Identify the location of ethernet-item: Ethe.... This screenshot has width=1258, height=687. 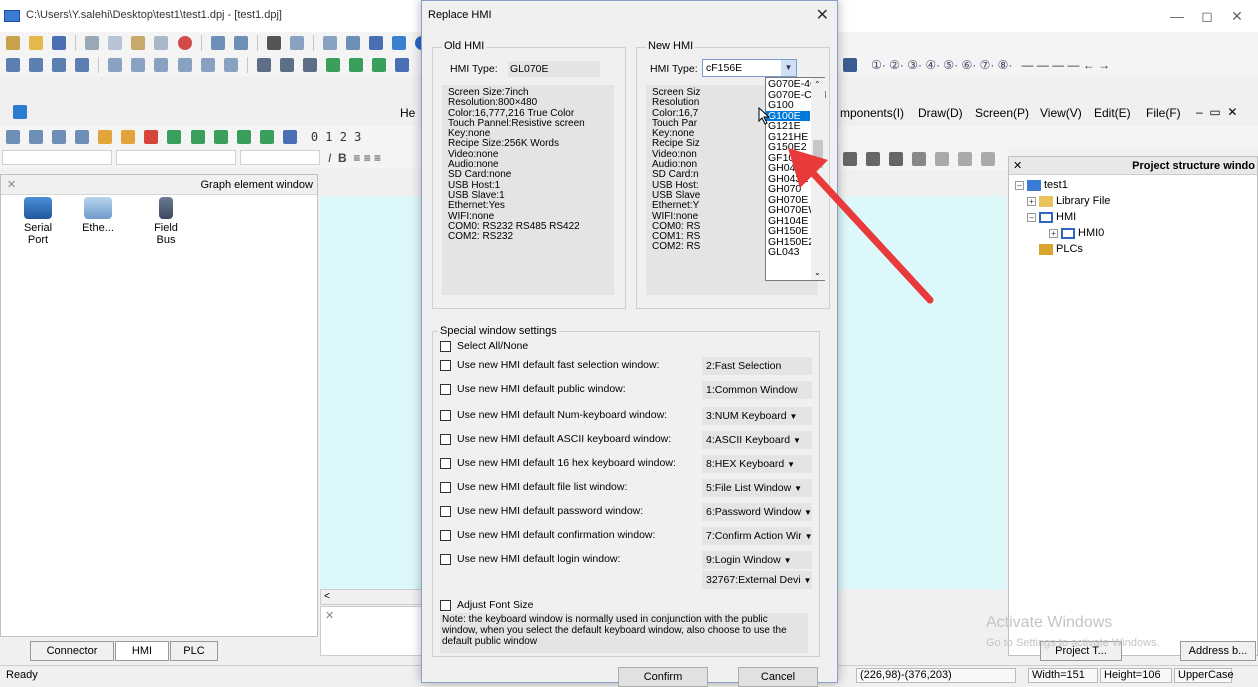
(98, 215).